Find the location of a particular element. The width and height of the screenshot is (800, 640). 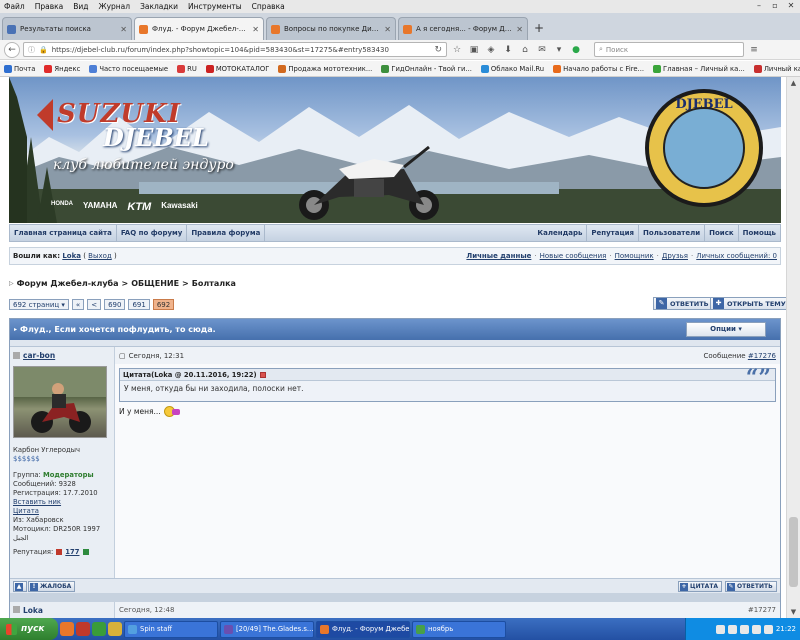

logout-link: Выход is located at coordinates (100, 256).